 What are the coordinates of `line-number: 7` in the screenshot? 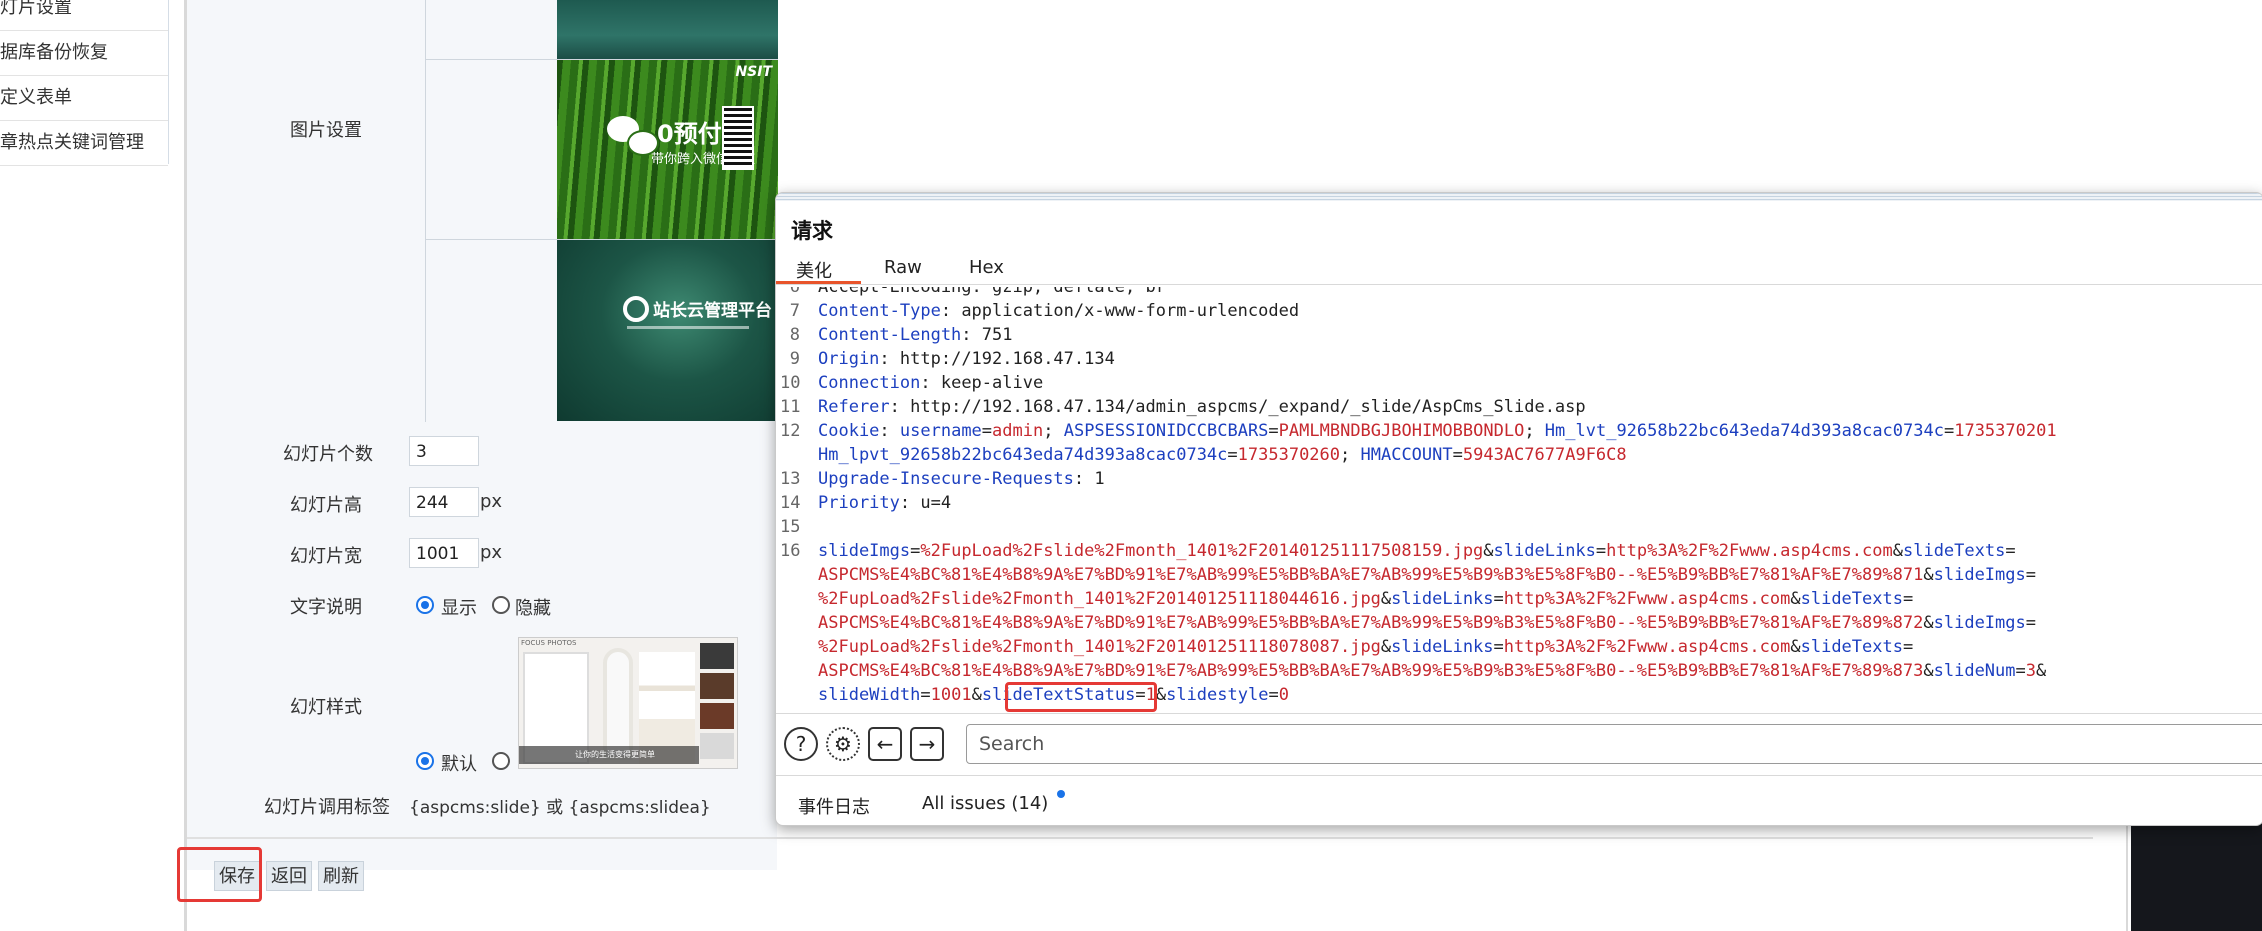 It's located at (794, 311).